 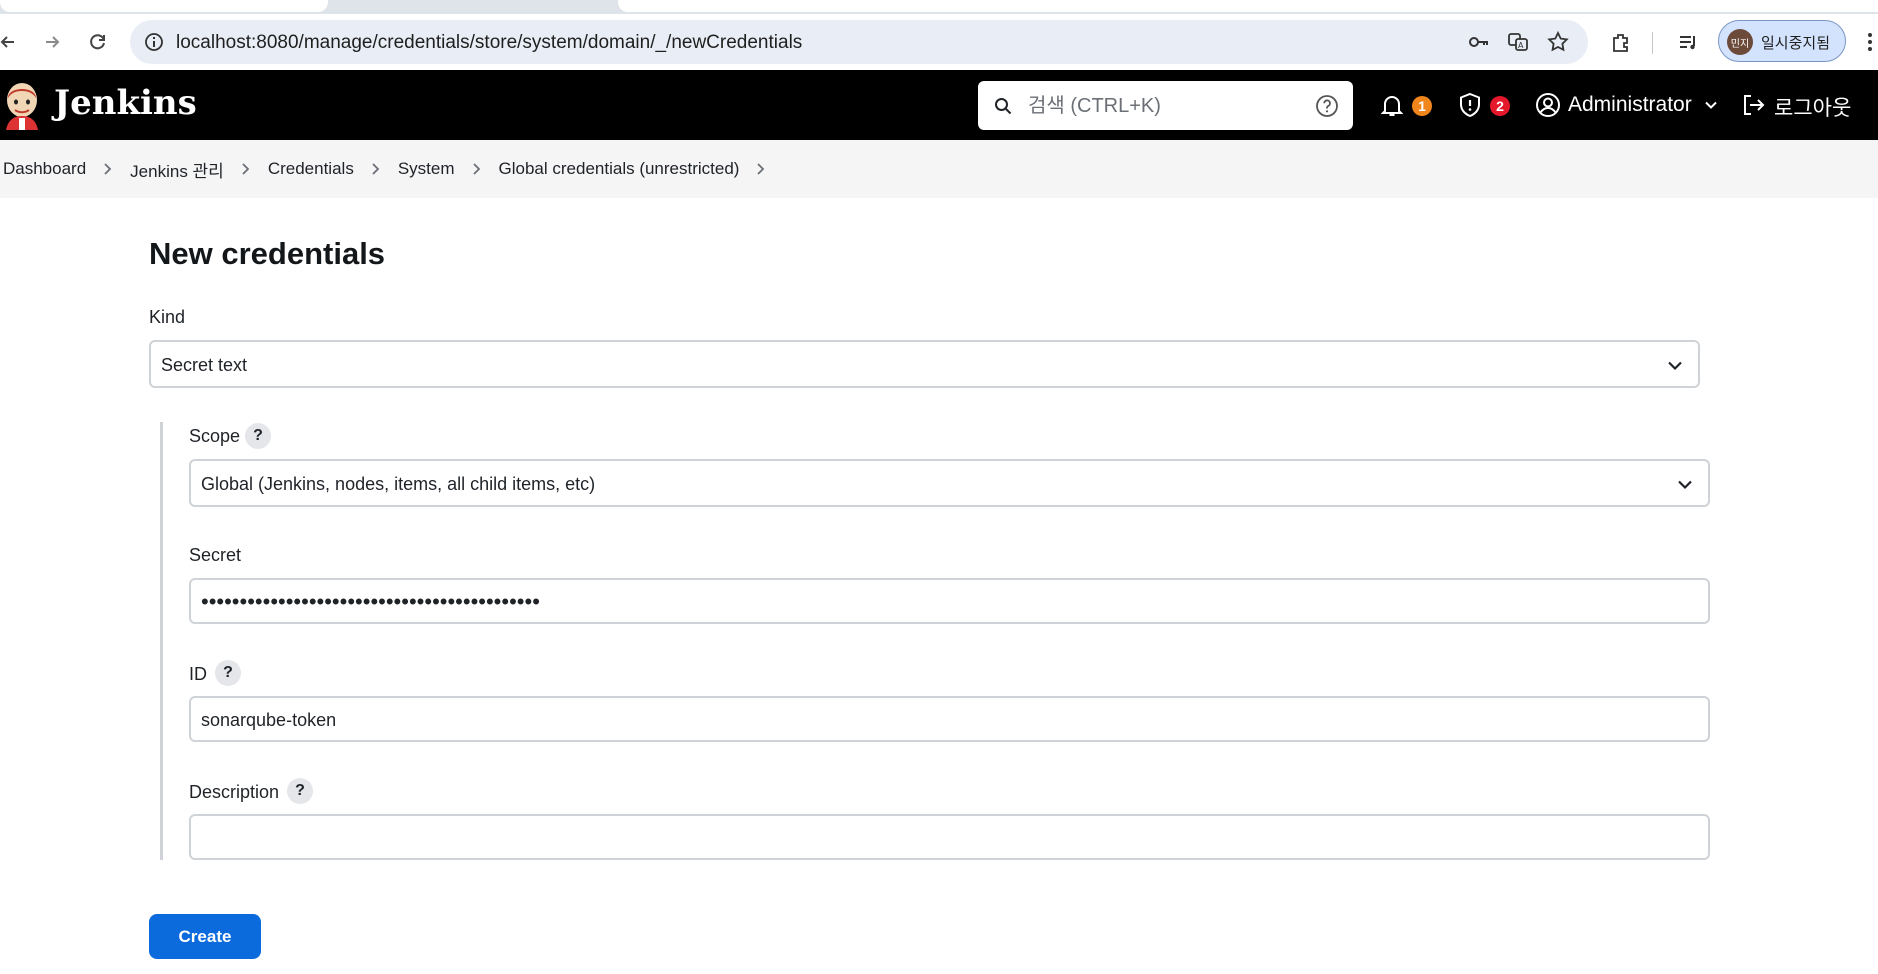 I want to click on user-avatar-icon, so click(x=1548, y=105).